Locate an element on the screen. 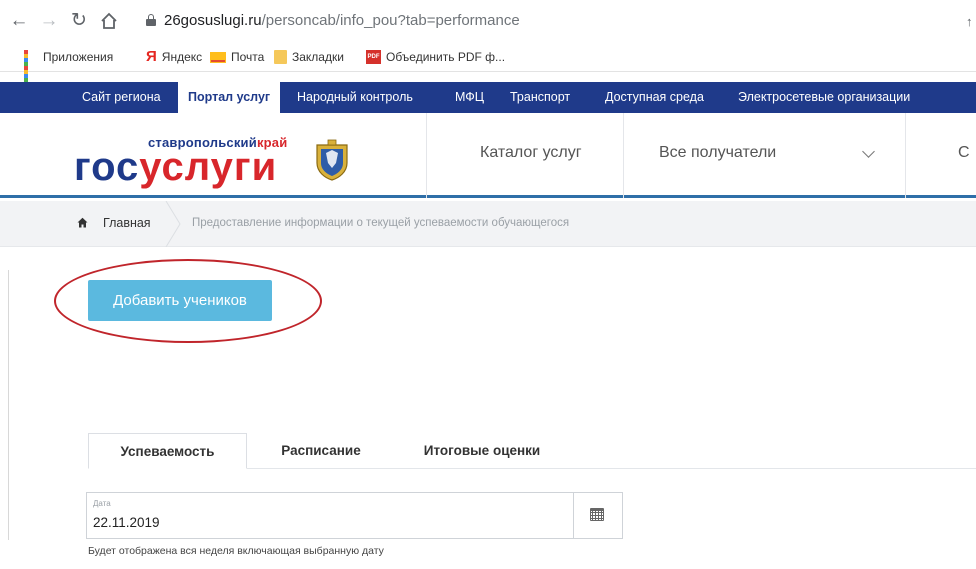 The width and height of the screenshot is (976, 569). date-field-value: 22.11.2019 is located at coordinates (126, 522).